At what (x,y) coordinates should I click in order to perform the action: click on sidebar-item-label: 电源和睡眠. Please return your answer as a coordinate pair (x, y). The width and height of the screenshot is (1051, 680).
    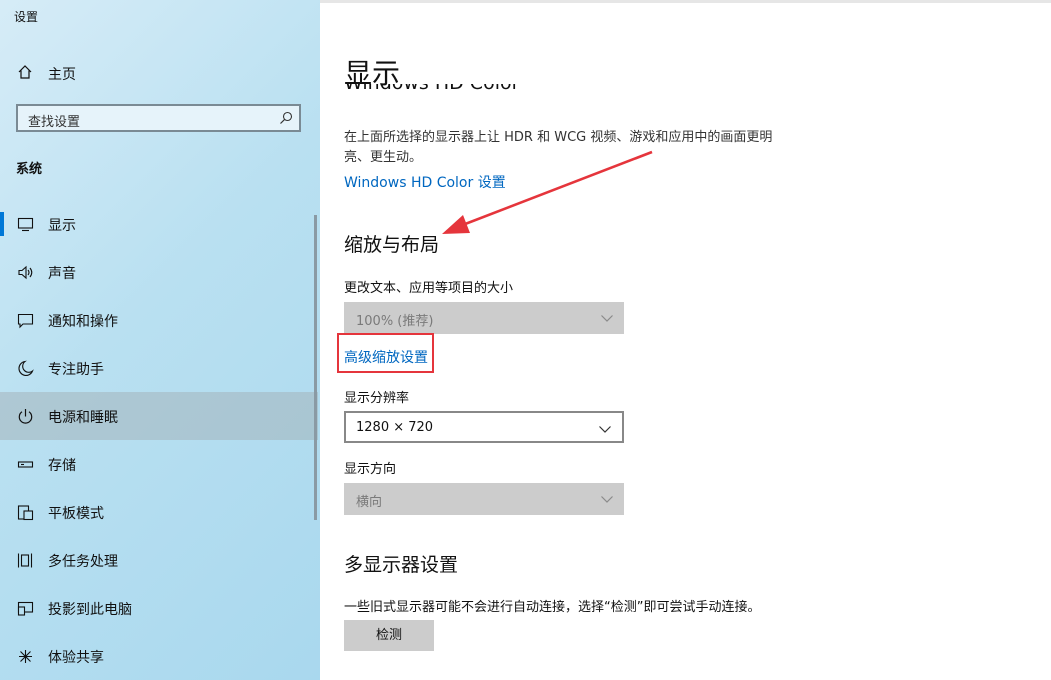
    Looking at the image, I should click on (83, 418).